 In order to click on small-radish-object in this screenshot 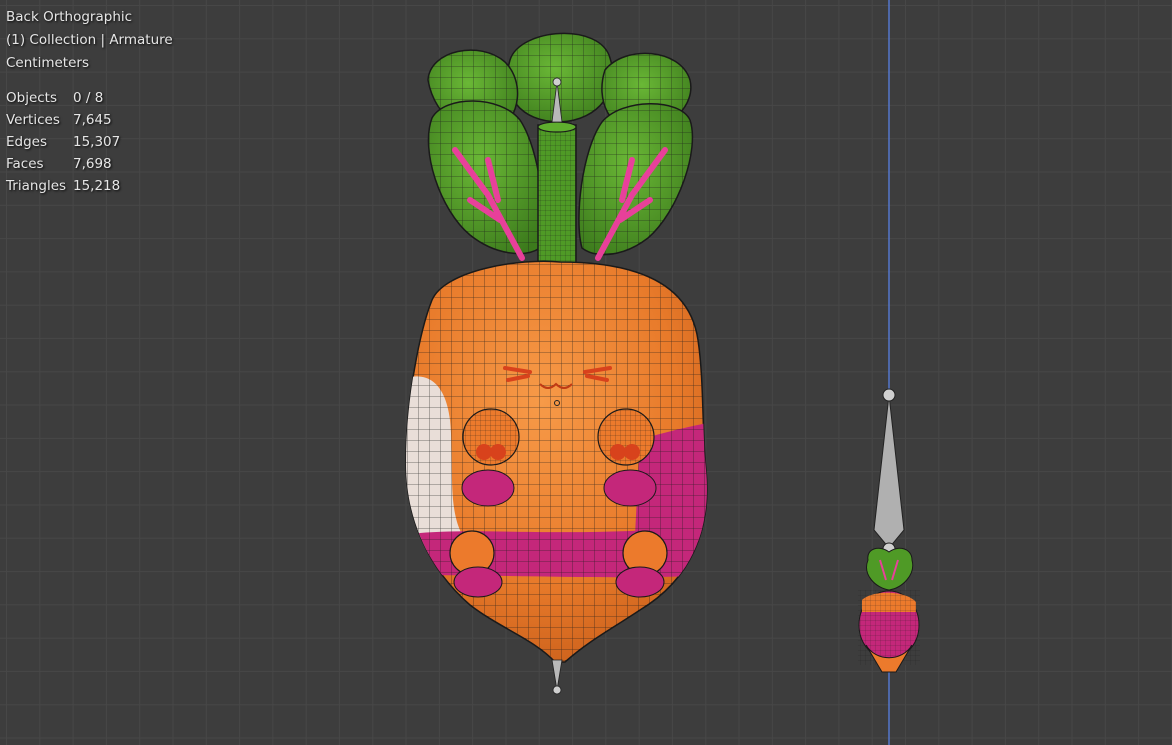, I will do `click(889, 530)`.